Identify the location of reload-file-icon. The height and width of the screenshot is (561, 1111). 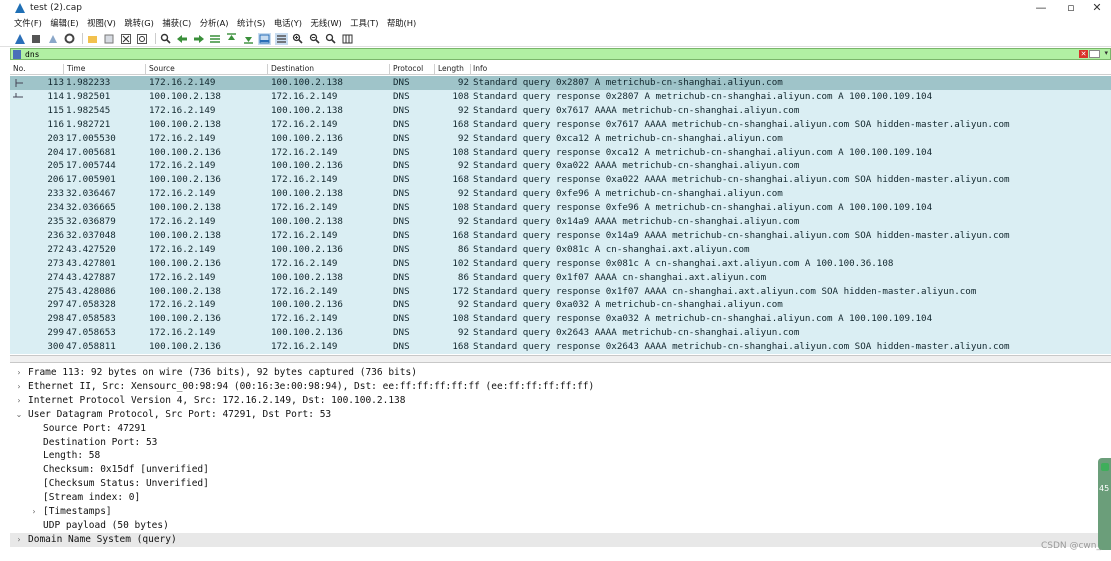
(142, 39).